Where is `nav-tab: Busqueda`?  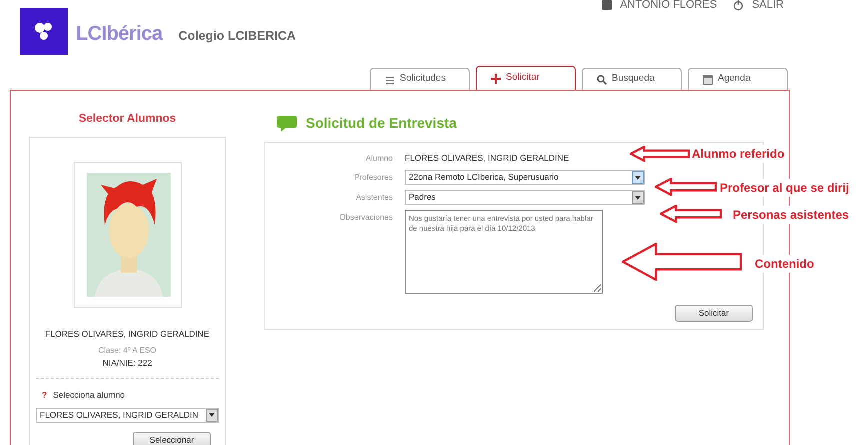 nav-tab: Busqueda is located at coordinates (632, 79).